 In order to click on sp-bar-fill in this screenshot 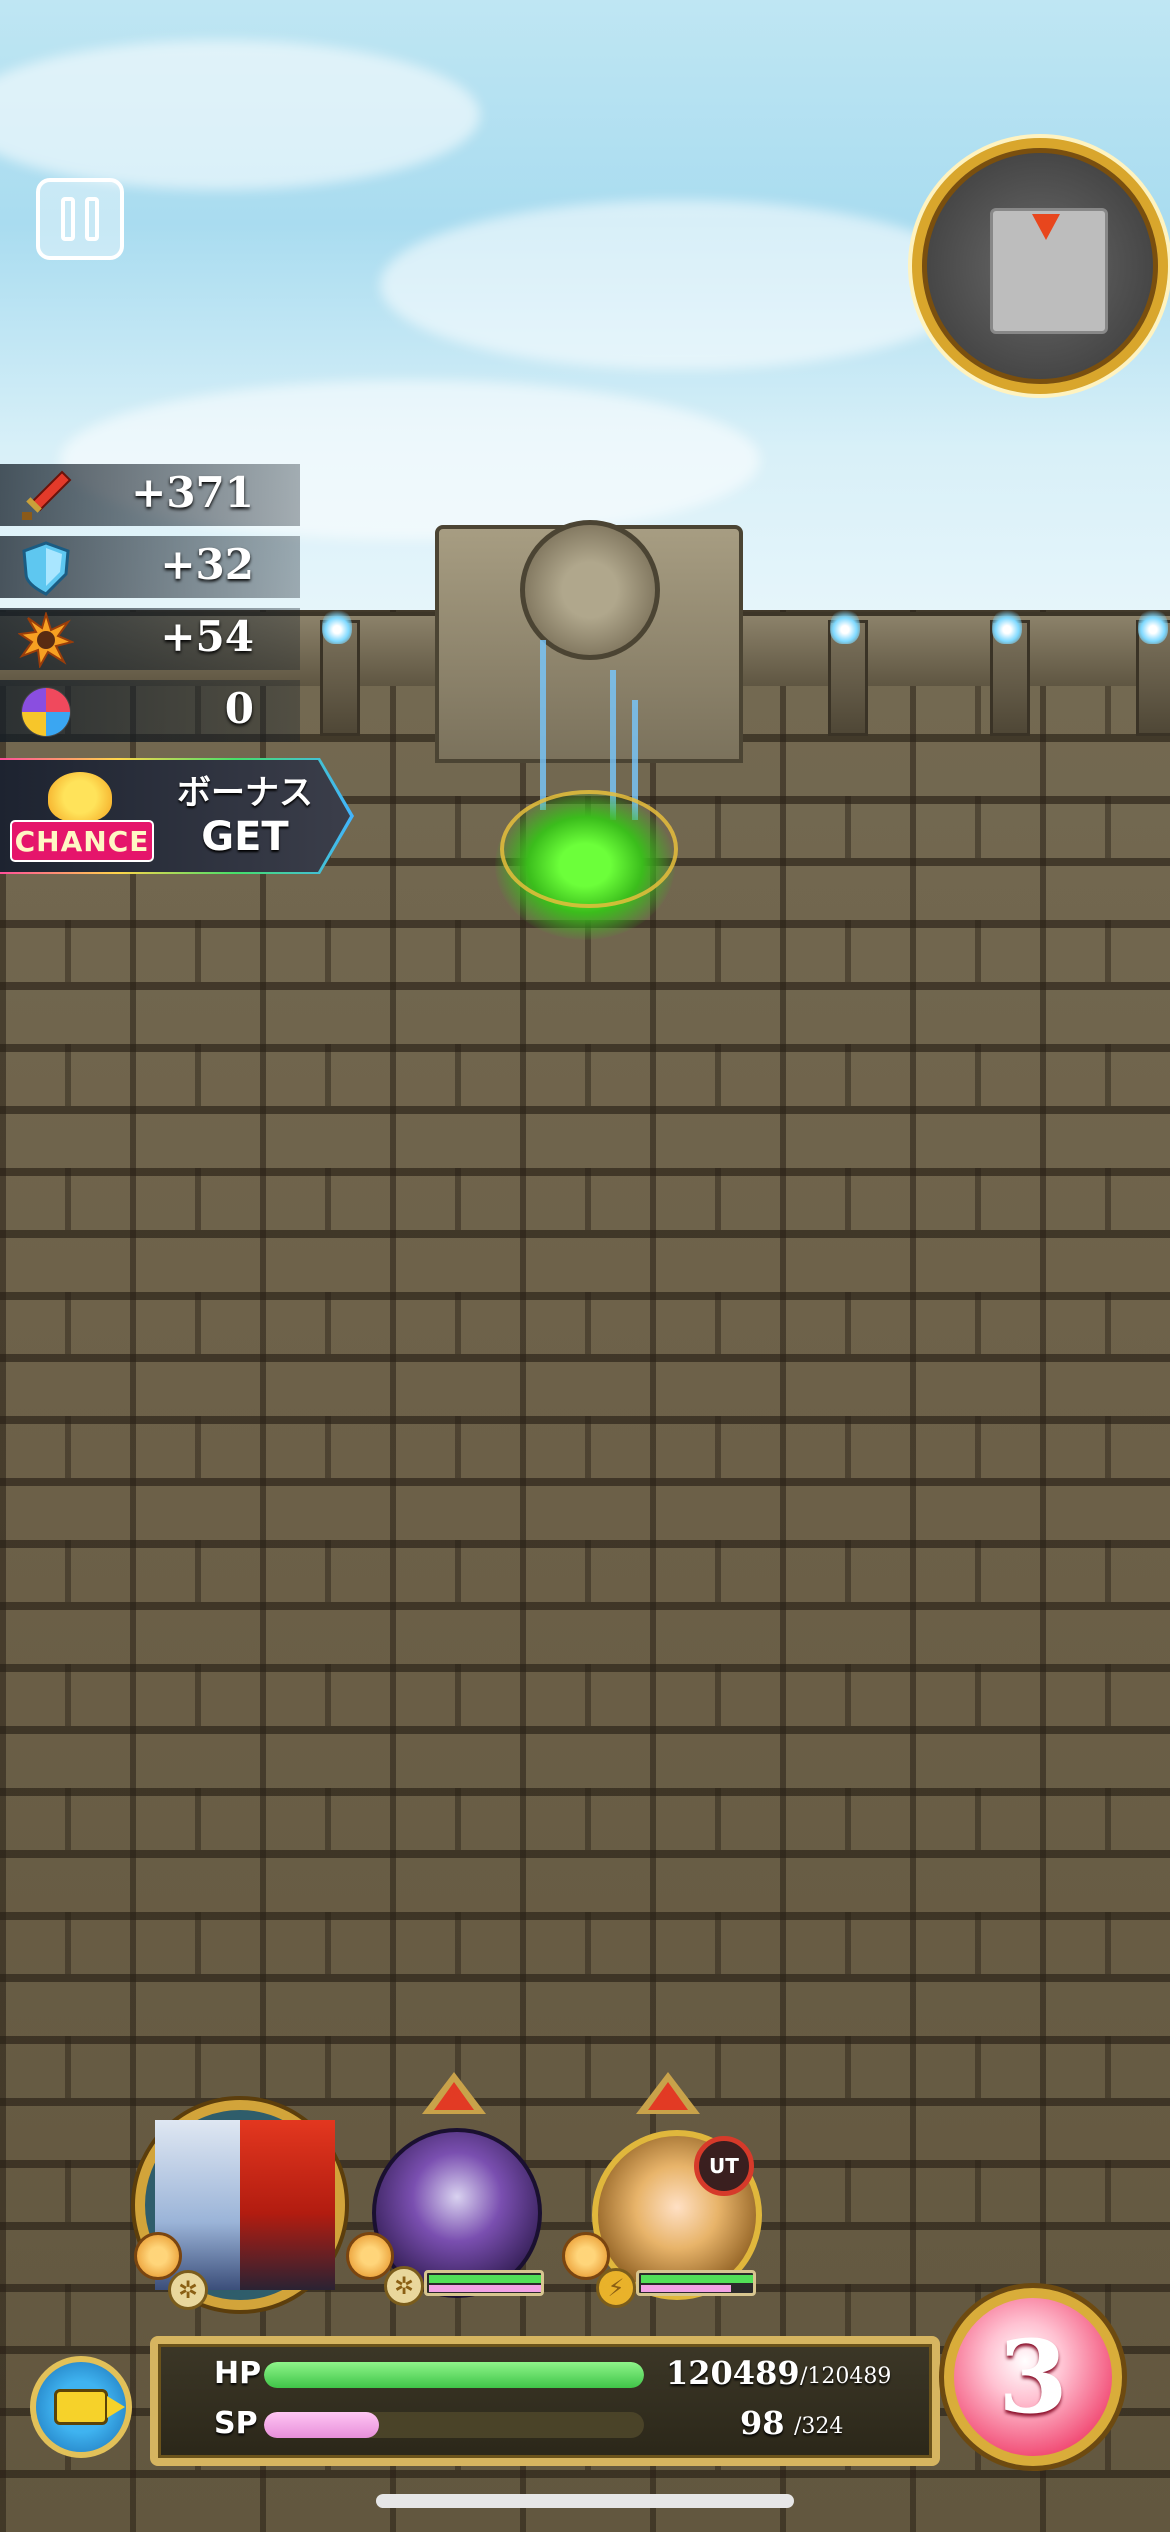, I will do `click(321, 2425)`.